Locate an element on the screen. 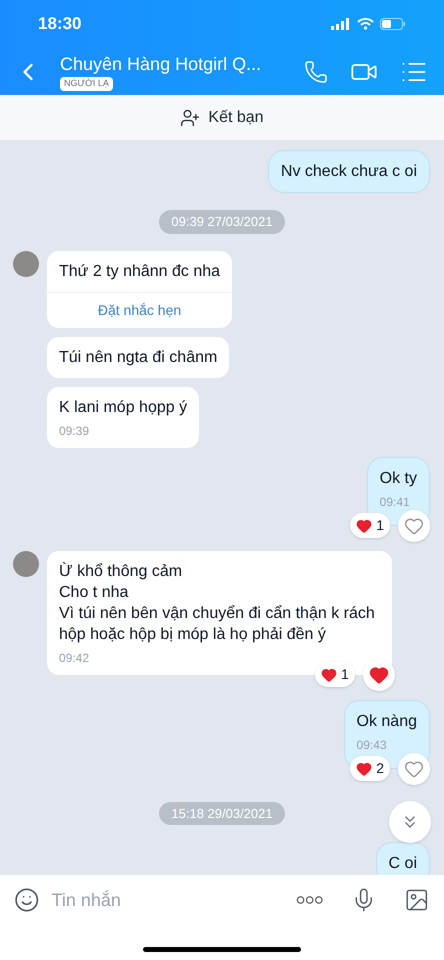 This screenshot has height=960, width=444. wifi-icon is located at coordinates (365, 24).